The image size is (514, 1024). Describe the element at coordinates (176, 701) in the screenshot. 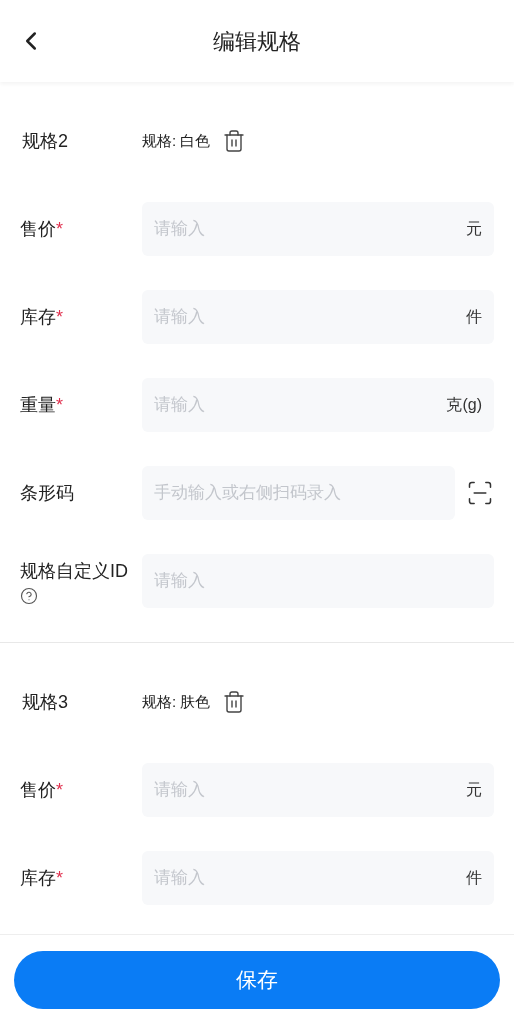

I see `spec-value: 规格: 肤色` at that location.